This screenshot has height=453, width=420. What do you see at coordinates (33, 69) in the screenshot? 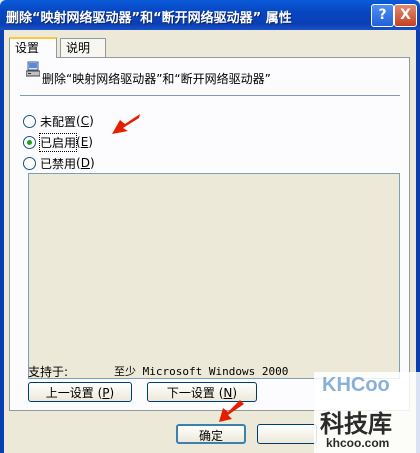
I see `policy-icon` at bounding box center [33, 69].